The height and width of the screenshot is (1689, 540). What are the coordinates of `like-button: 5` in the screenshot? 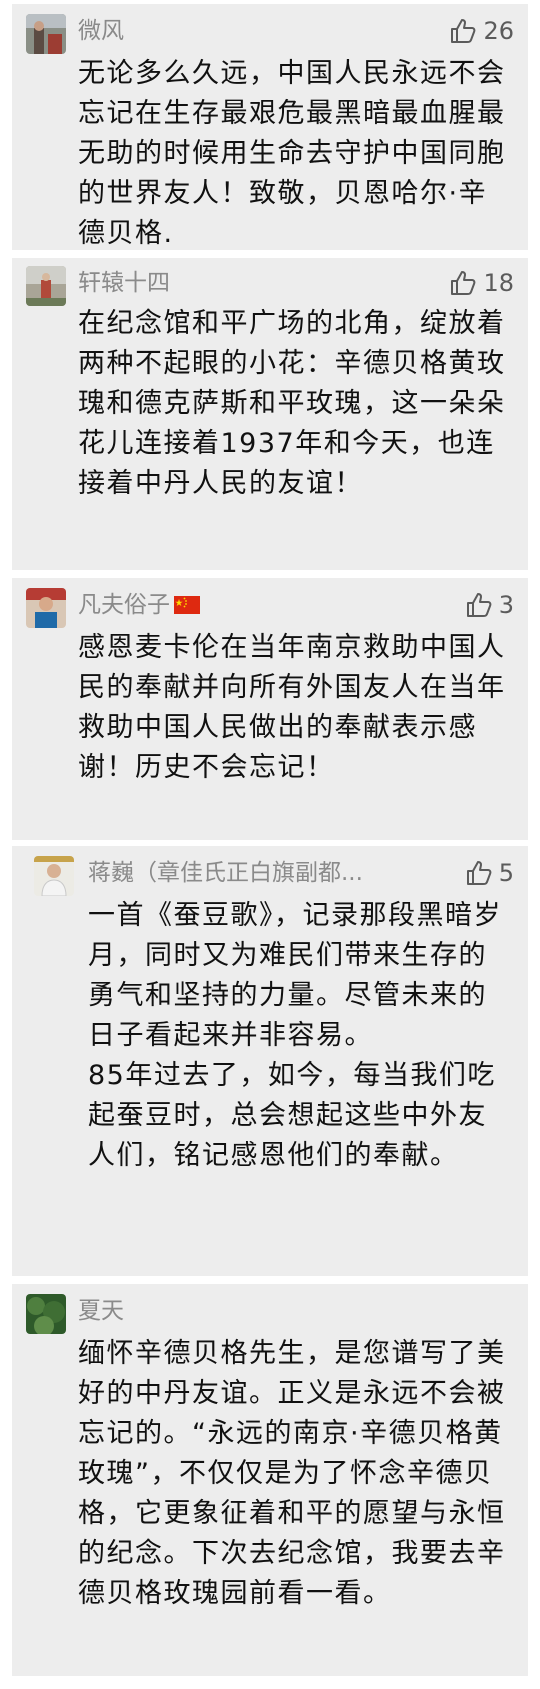 It's located at (489, 873).